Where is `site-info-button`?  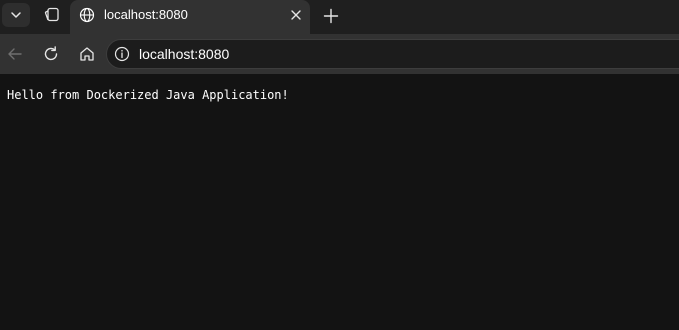
site-info-button is located at coordinates (122, 54).